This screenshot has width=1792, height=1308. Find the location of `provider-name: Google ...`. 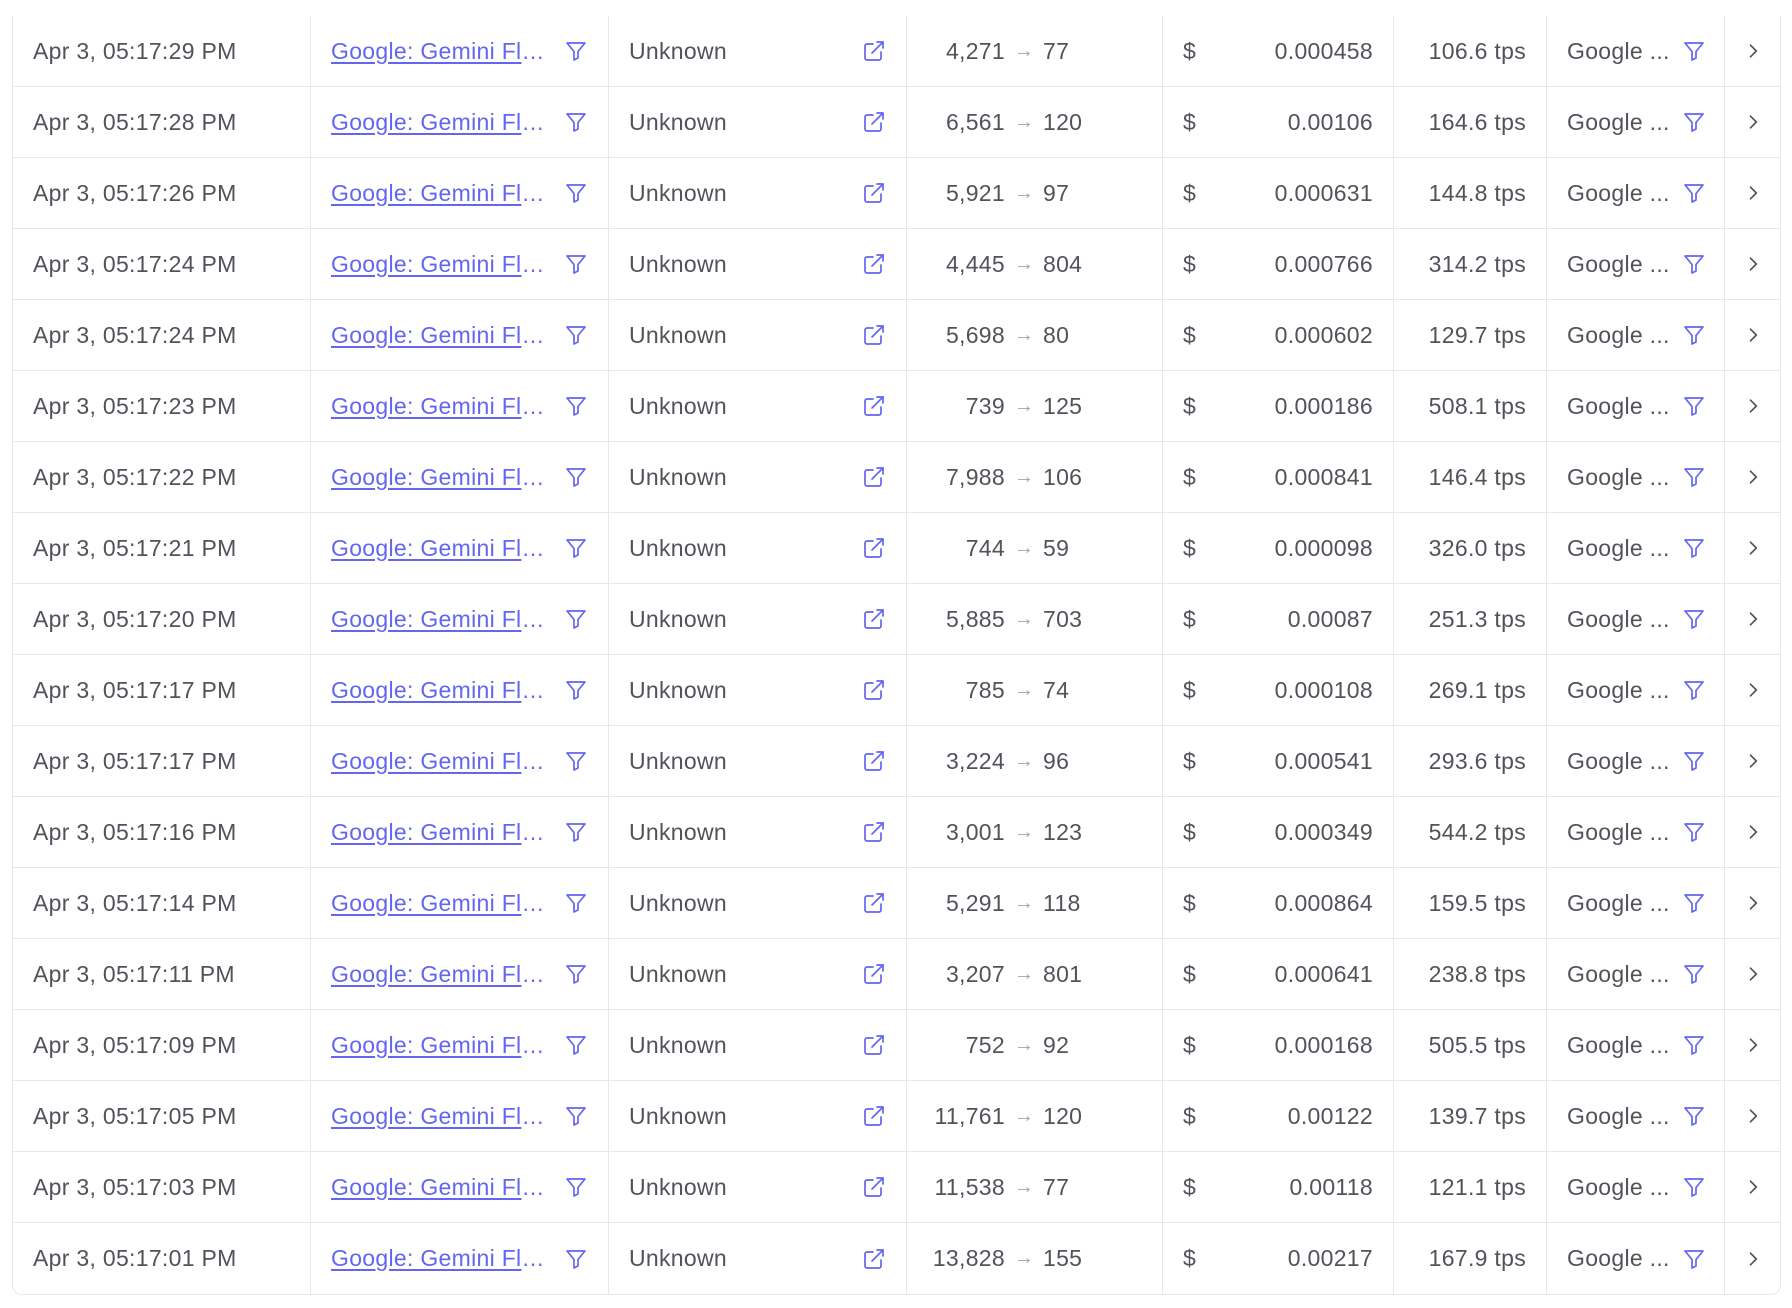

provider-name: Google ... is located at coordinates (1618, 618).